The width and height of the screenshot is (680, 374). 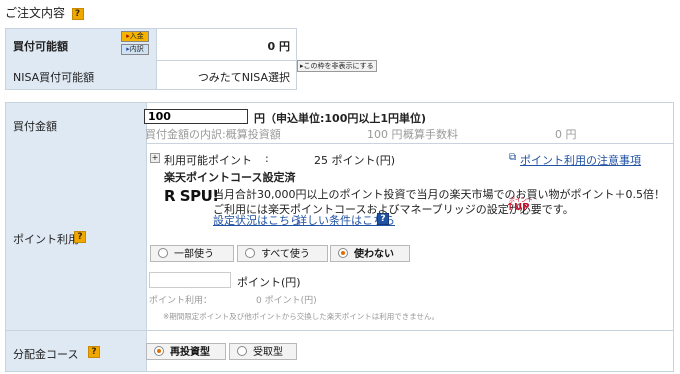 I want to click on section-header: ご注文内容 ?, so click(x=44, y=12).